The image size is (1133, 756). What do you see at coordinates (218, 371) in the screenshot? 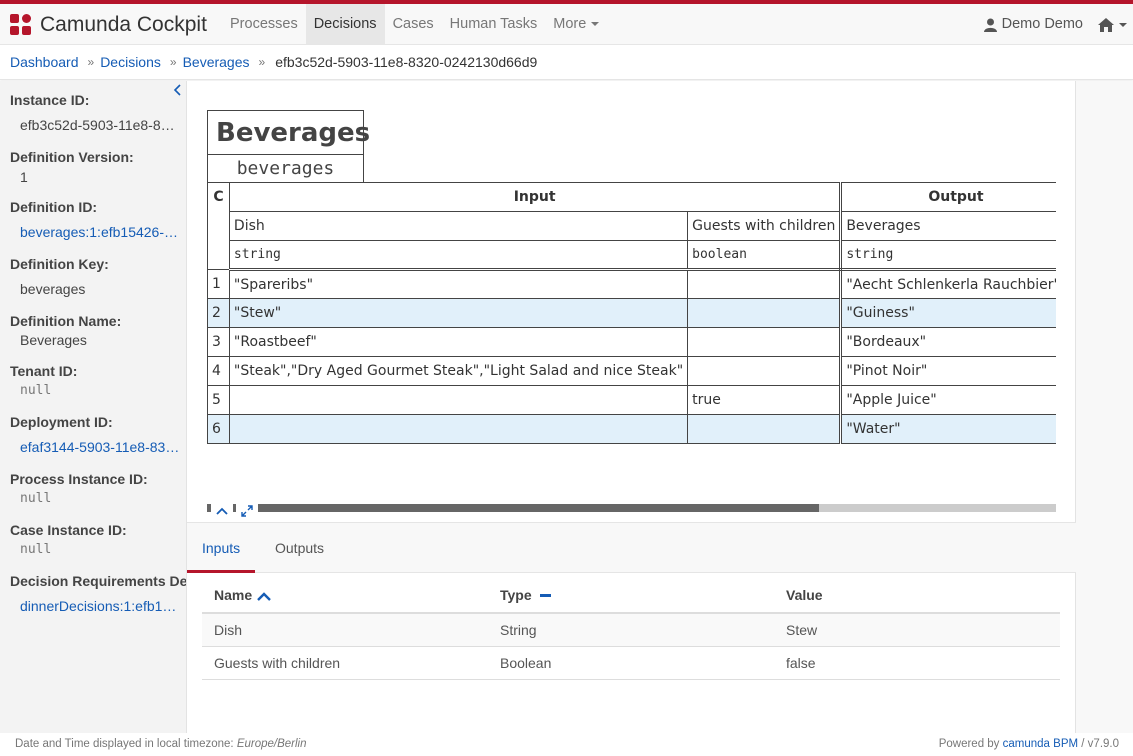
I see `rule-number: 4` at bounding box center [218, 371].